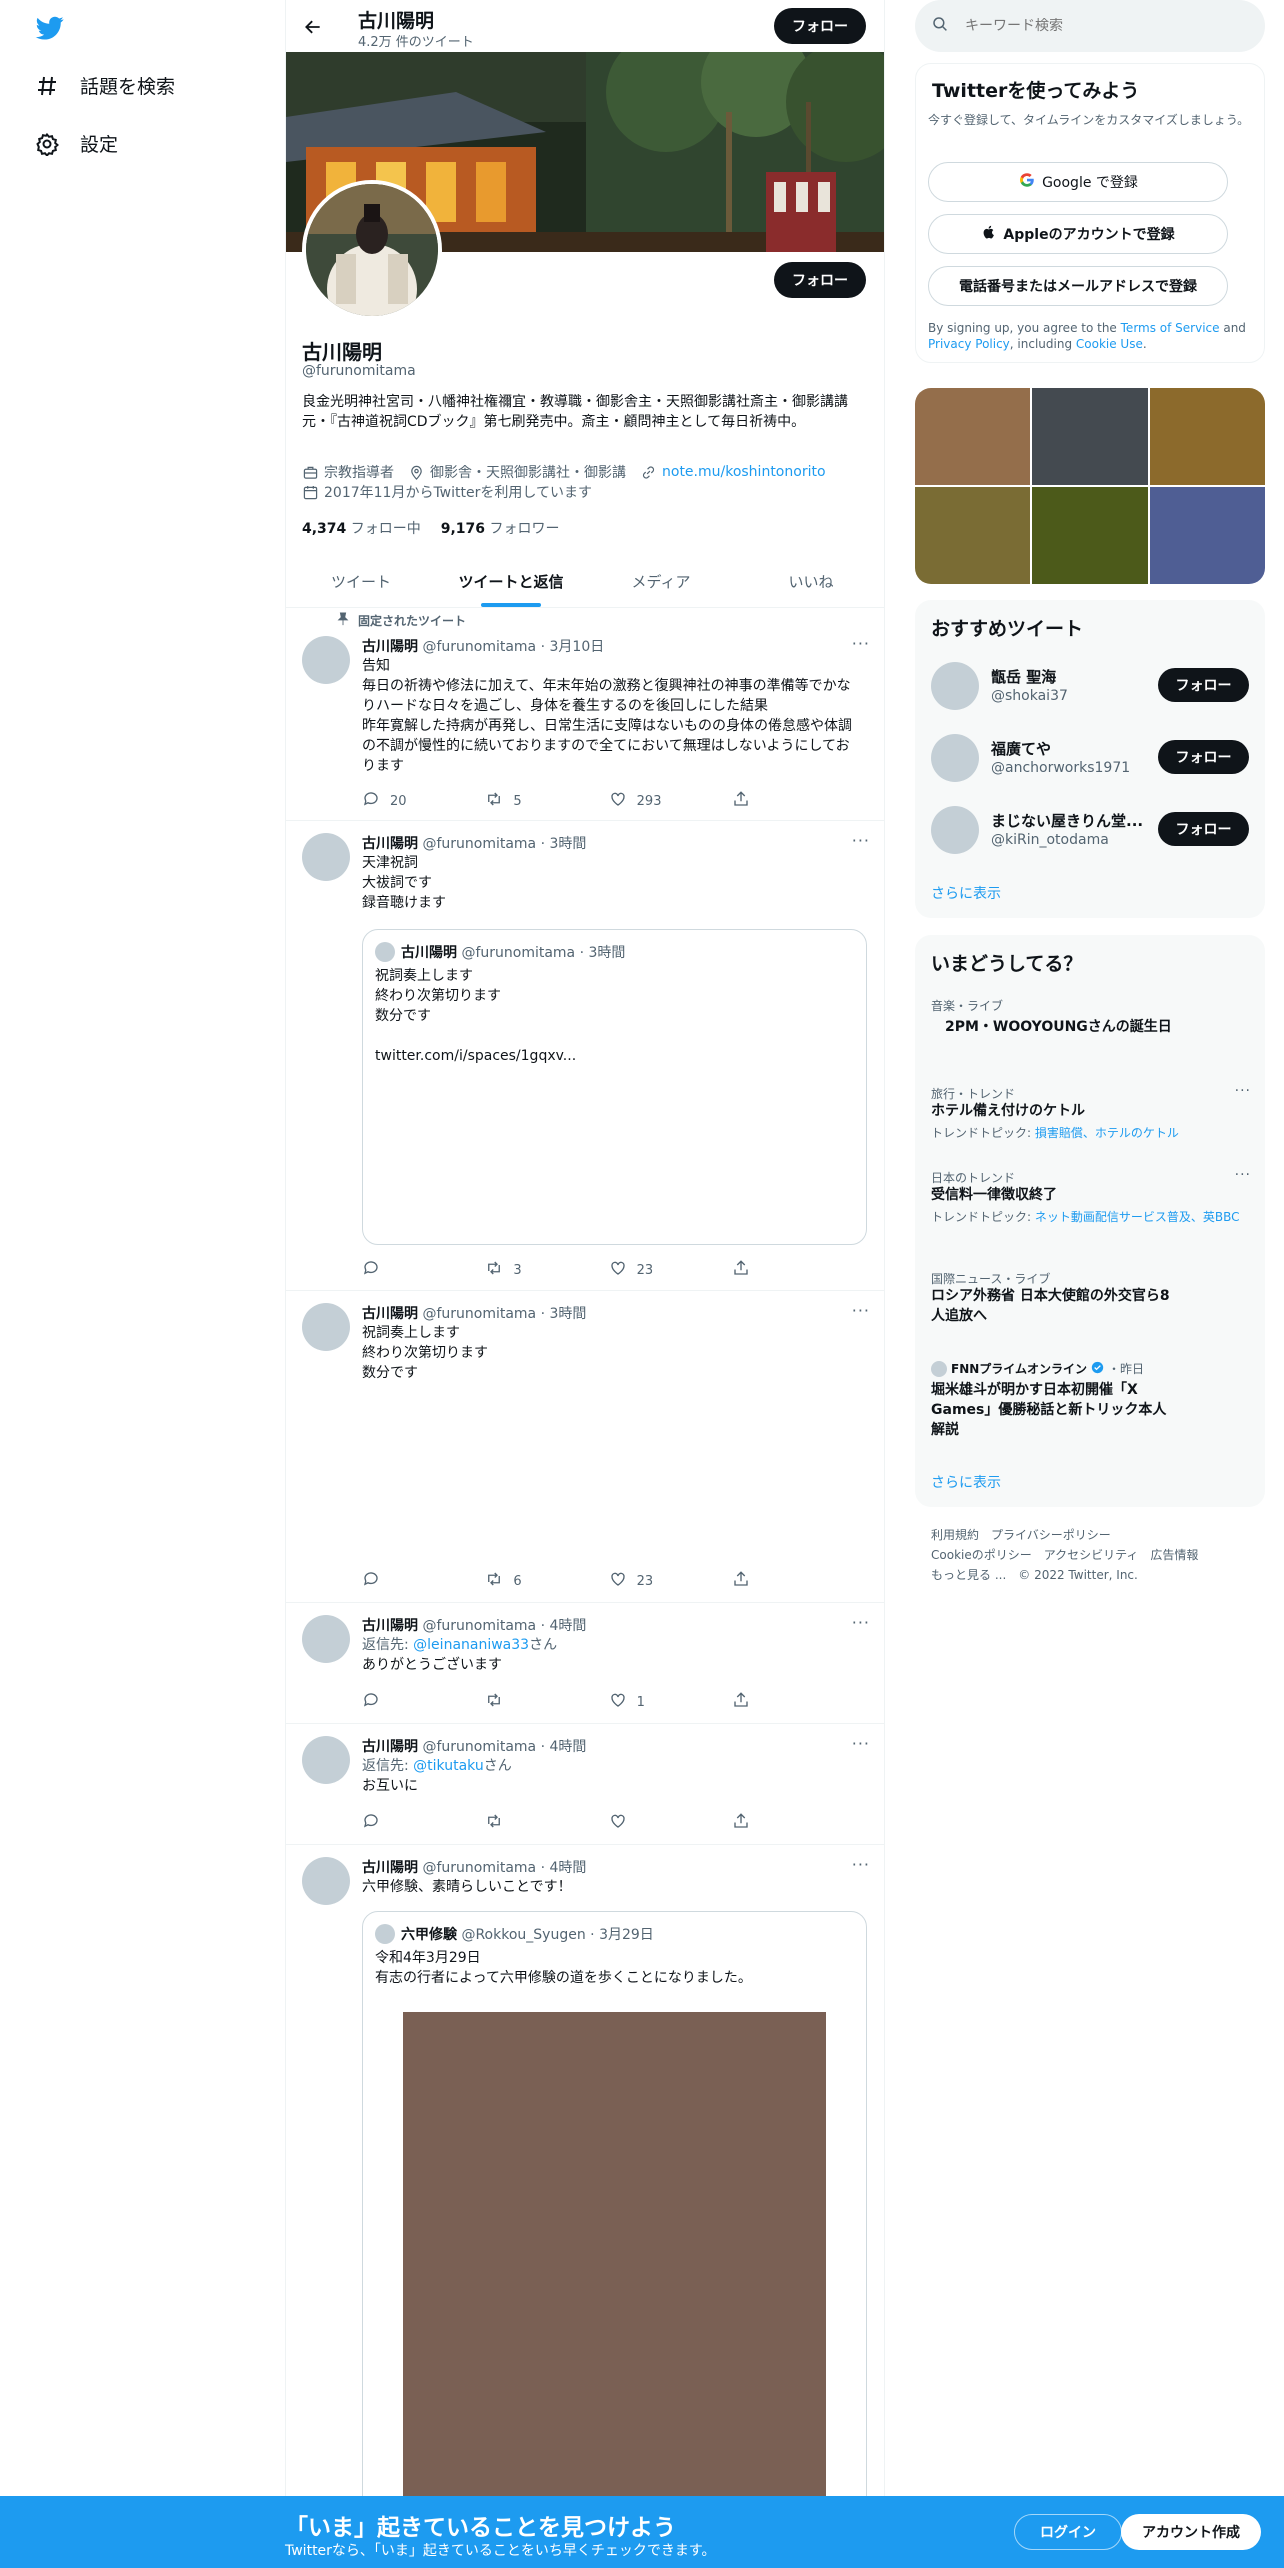 This screenshot has width=1284, height=2568. Describe the element at coordinates (1170, 328) in the screenshot. I see `terms-link: Terms of Service` at that location.